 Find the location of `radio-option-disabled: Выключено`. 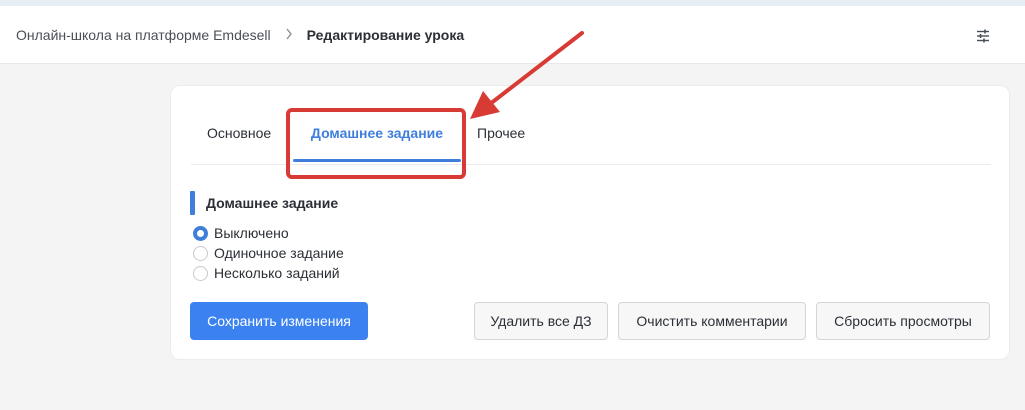

radio-option-disabled: Выключено is located at coordinates (241, 233).